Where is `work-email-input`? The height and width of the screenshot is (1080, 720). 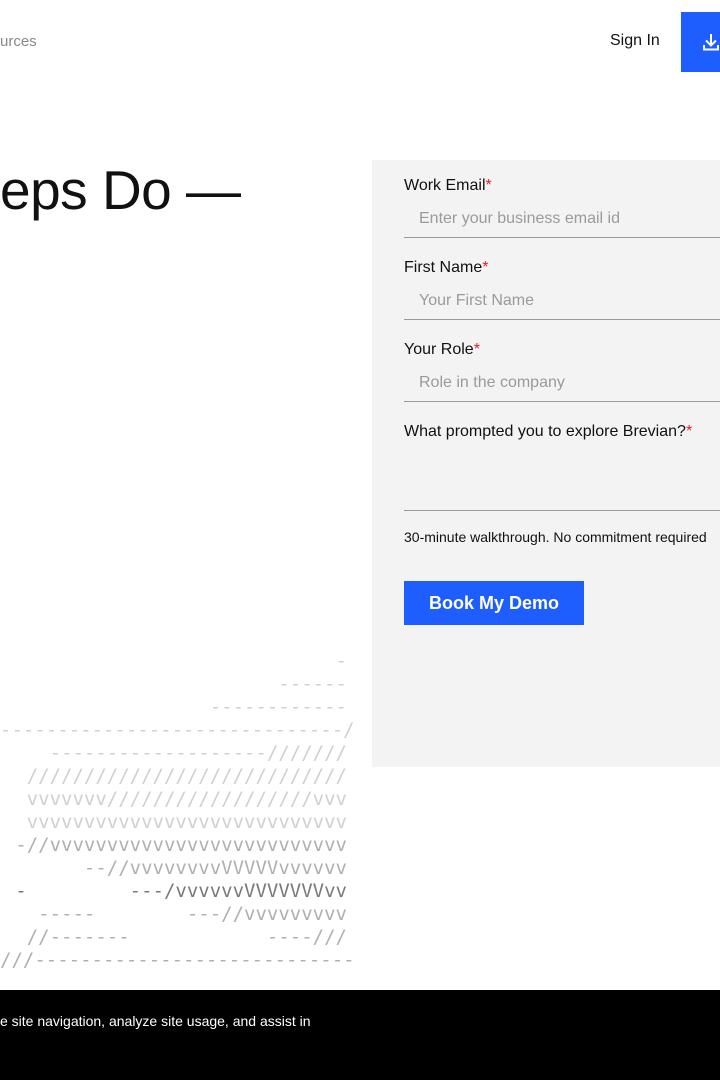 work-email-input is located at coordinates (562, 219).